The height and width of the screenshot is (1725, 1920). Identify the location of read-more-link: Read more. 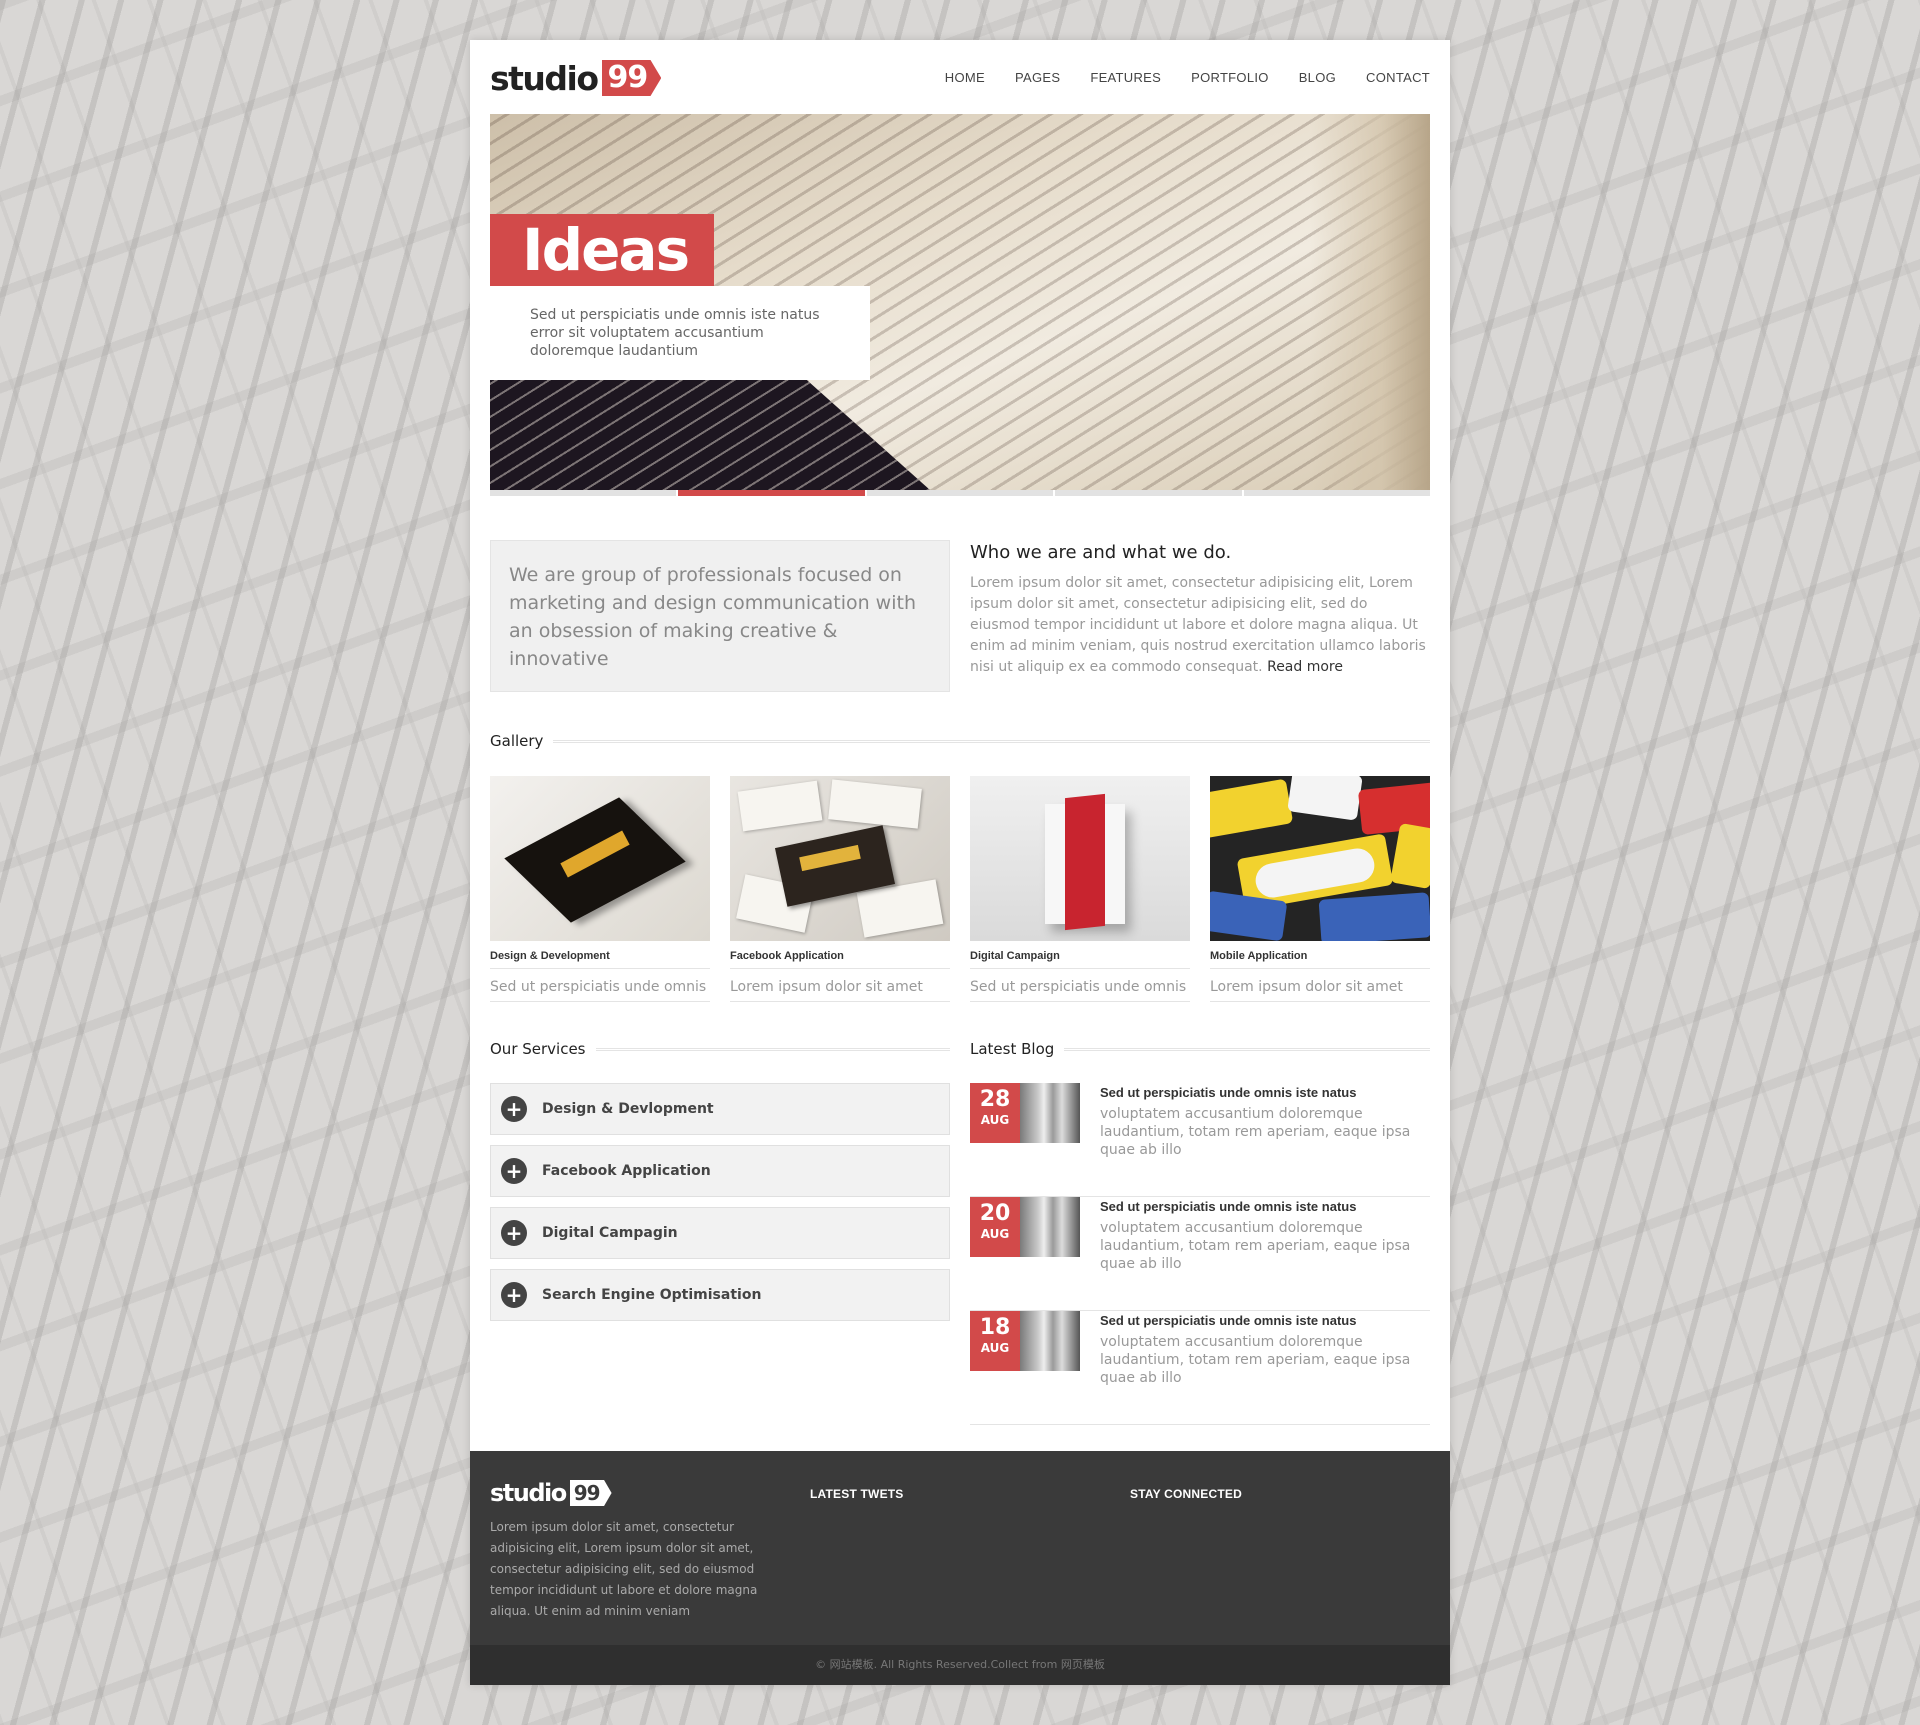
(1305, 667).